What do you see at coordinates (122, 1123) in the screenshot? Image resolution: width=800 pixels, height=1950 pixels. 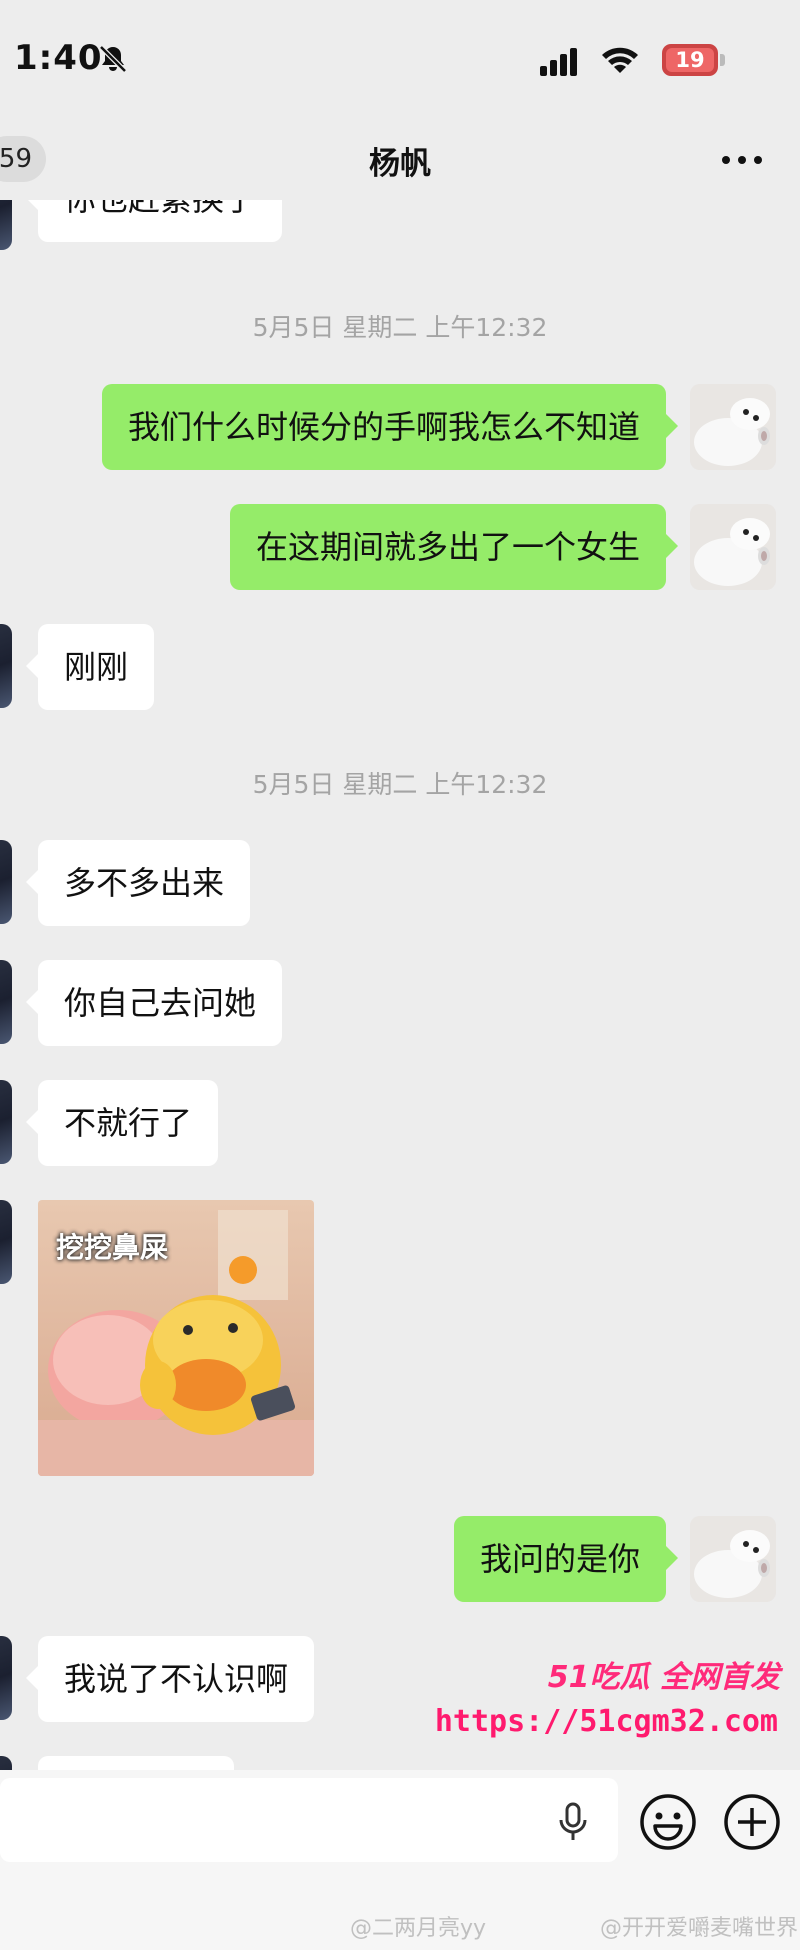 I see `received-message: 不就行了` at bounding box center [122, 1123].